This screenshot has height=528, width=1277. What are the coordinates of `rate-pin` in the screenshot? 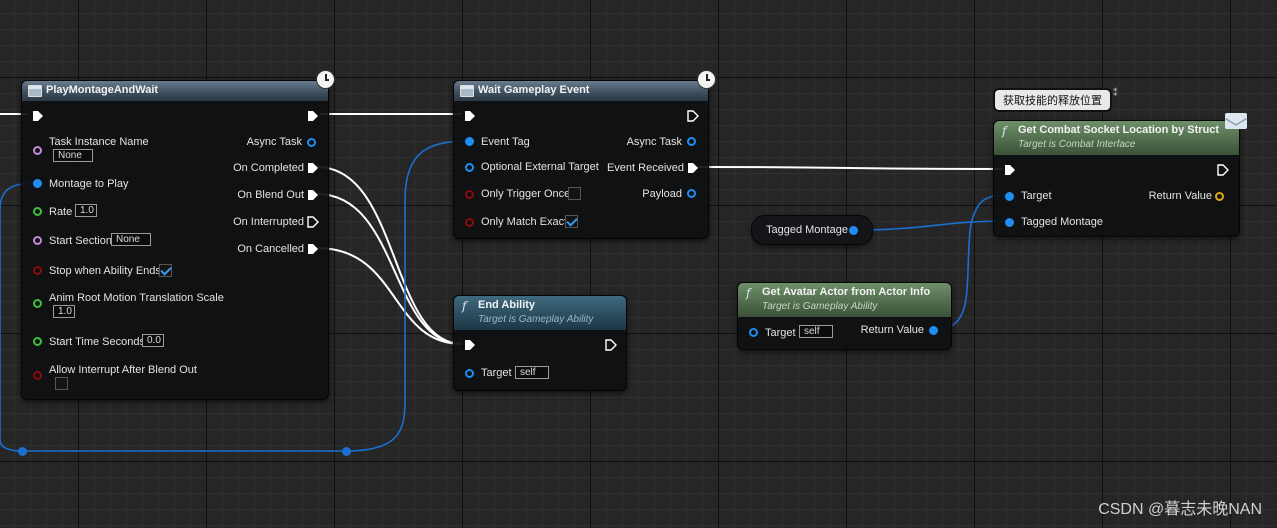 It's located at (37, 211).